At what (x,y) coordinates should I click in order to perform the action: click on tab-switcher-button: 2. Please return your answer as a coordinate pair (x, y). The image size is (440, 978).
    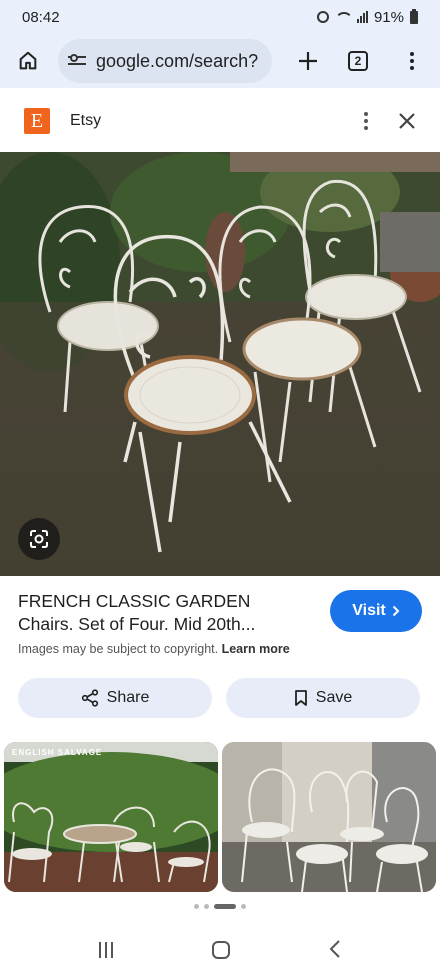
    Looking at the image, I should click on (358, 61).